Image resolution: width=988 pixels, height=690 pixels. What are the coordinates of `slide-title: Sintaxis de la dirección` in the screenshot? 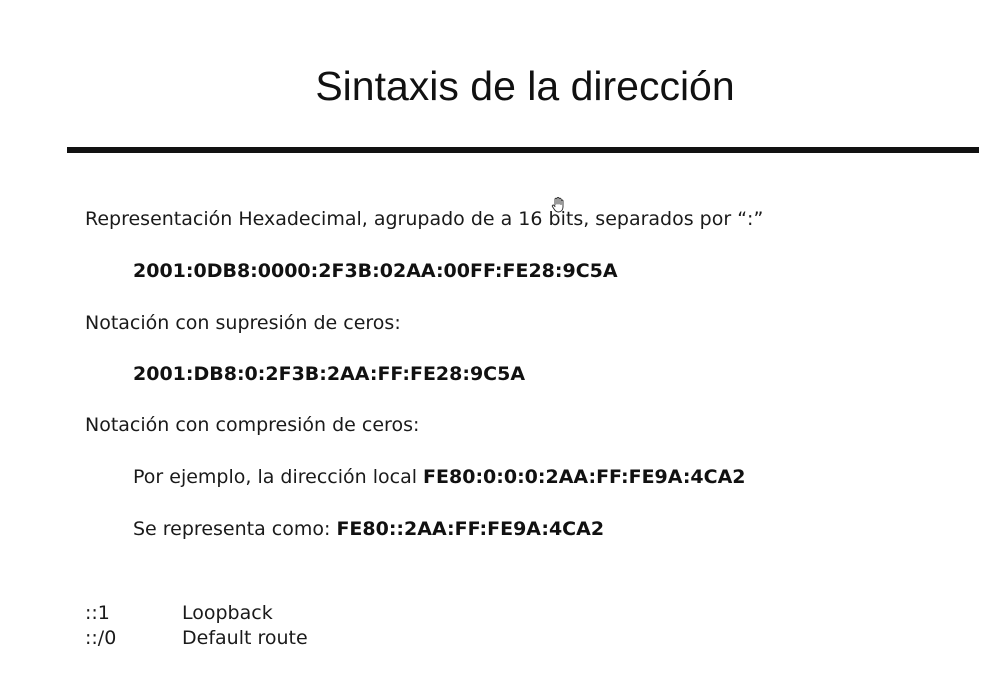 It's located at (525, 86).